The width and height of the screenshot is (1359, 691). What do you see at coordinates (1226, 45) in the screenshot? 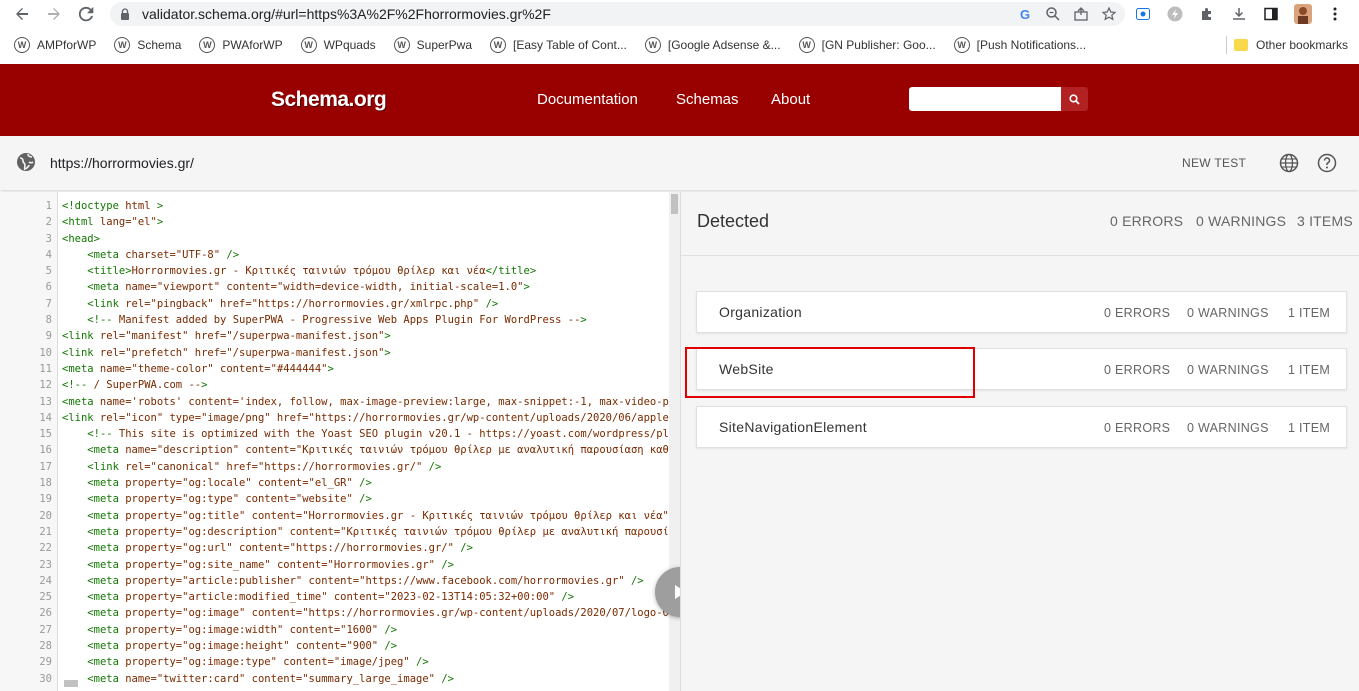
I see `bookmark-separator` at bounding box center [1226, 45].